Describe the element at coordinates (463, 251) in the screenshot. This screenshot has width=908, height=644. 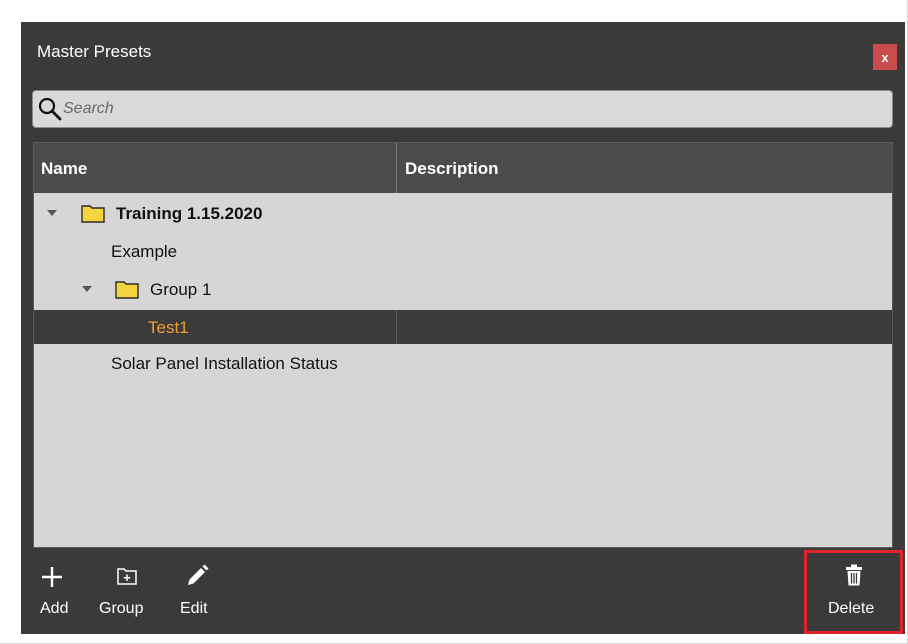
I see `tree-row-example: Example` at that location.